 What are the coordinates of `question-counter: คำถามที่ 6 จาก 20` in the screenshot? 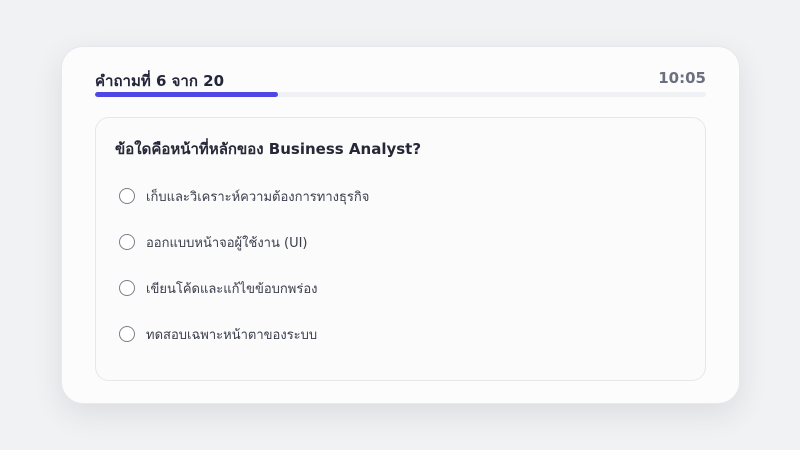 It's located at (160, 81).